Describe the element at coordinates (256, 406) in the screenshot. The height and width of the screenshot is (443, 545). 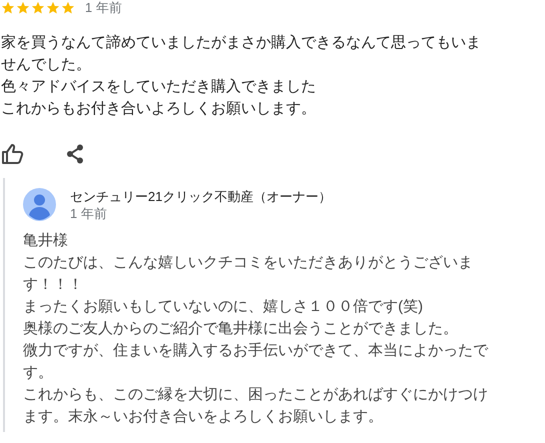
I see `reply-text: これからも、このご縁を大切に、困ったことがあればすぐにかけつけます。末永～いお付き合いをよろしくお願いします。` at that location.